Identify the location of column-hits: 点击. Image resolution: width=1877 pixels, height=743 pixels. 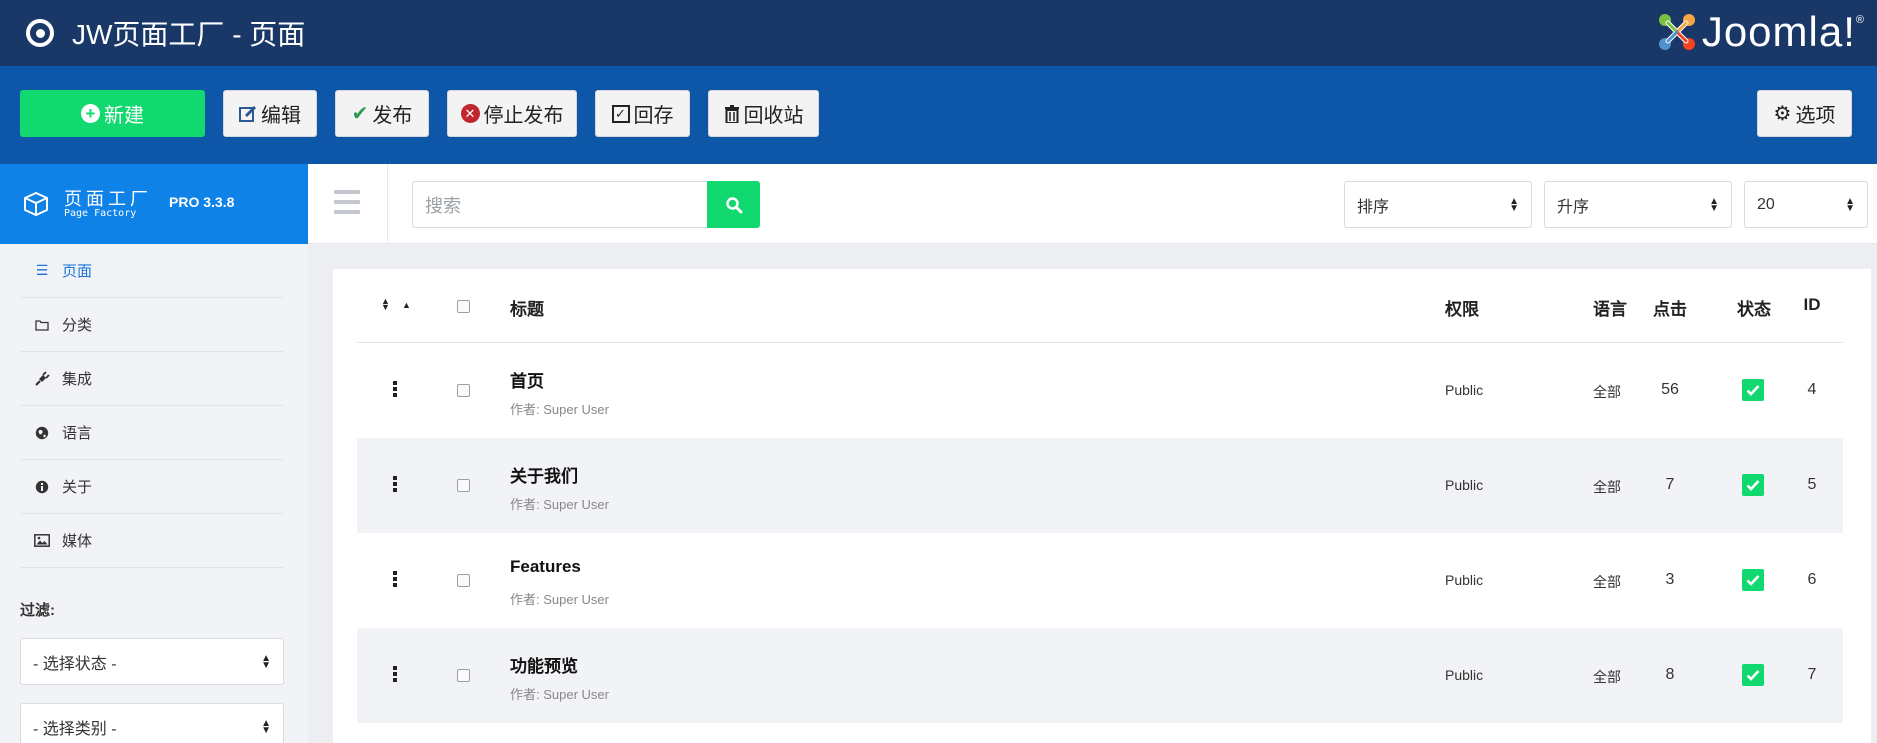
(1670, 307).